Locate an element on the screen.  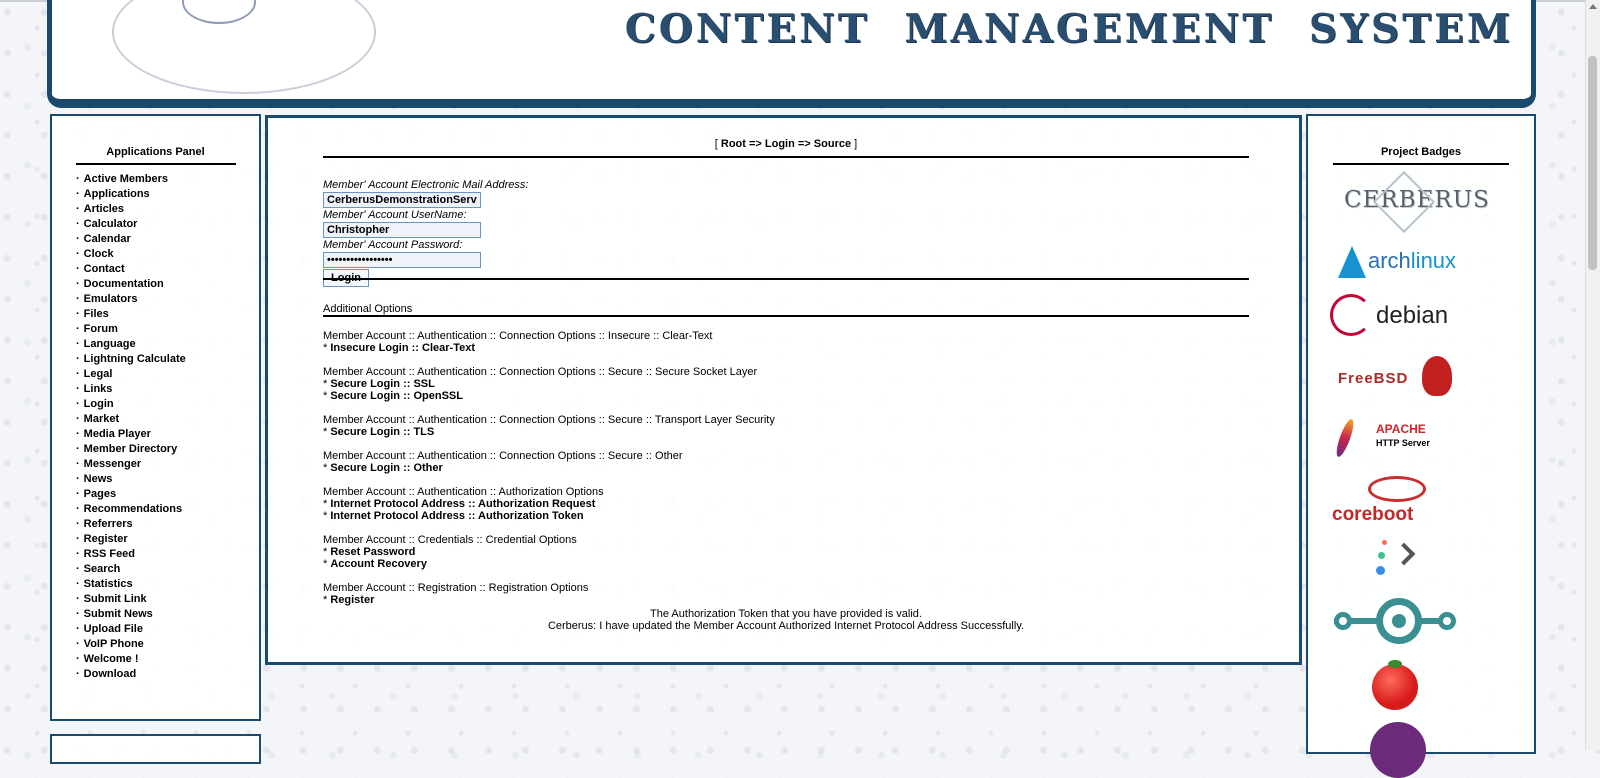
option-link: Insecure Login :: Clear-Text is located at coordinates (402, 348).